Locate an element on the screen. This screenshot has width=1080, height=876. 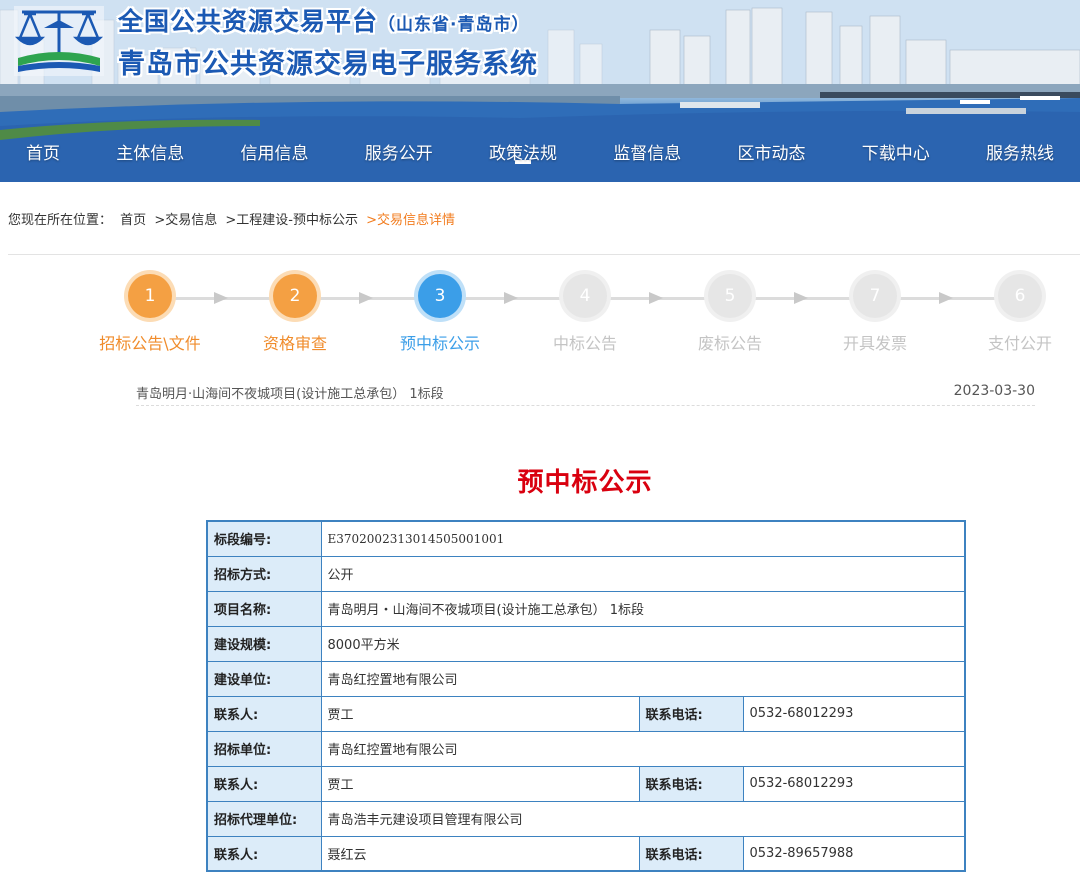
nav-item-credit-info: 信用信息 is located at coordinates (275, 154).